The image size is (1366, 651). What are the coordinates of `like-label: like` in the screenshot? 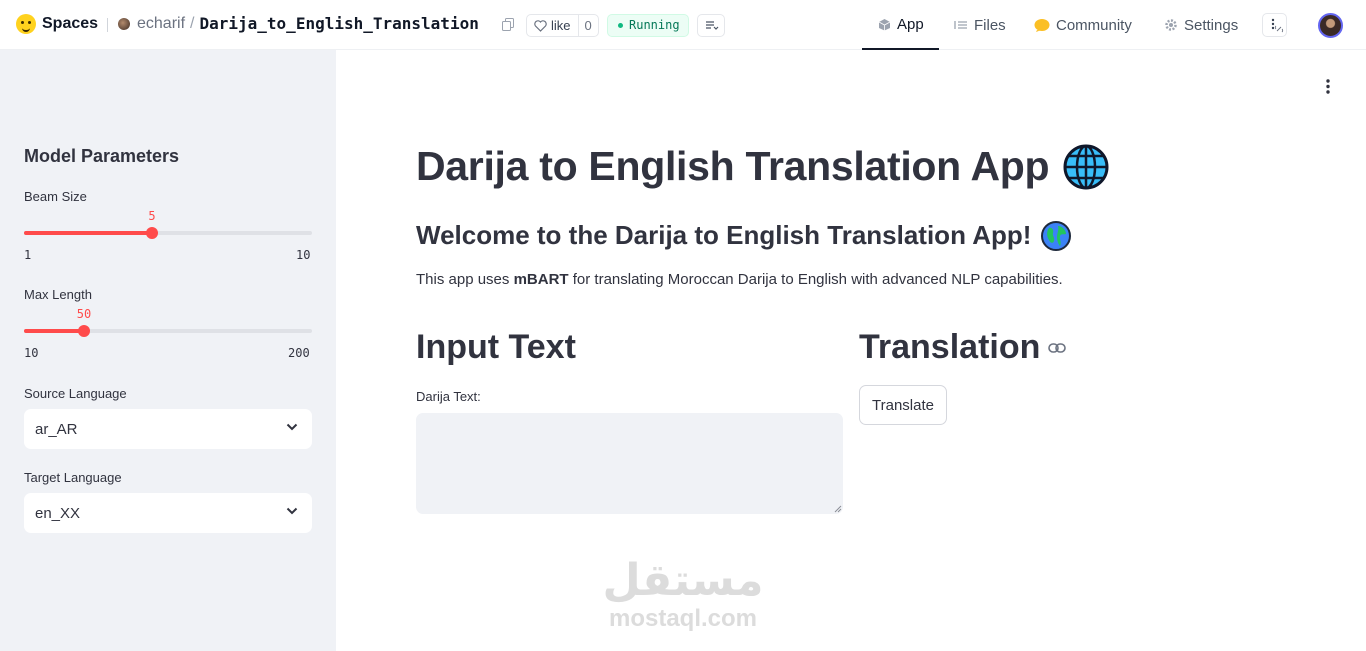 It's located at (561, 25).